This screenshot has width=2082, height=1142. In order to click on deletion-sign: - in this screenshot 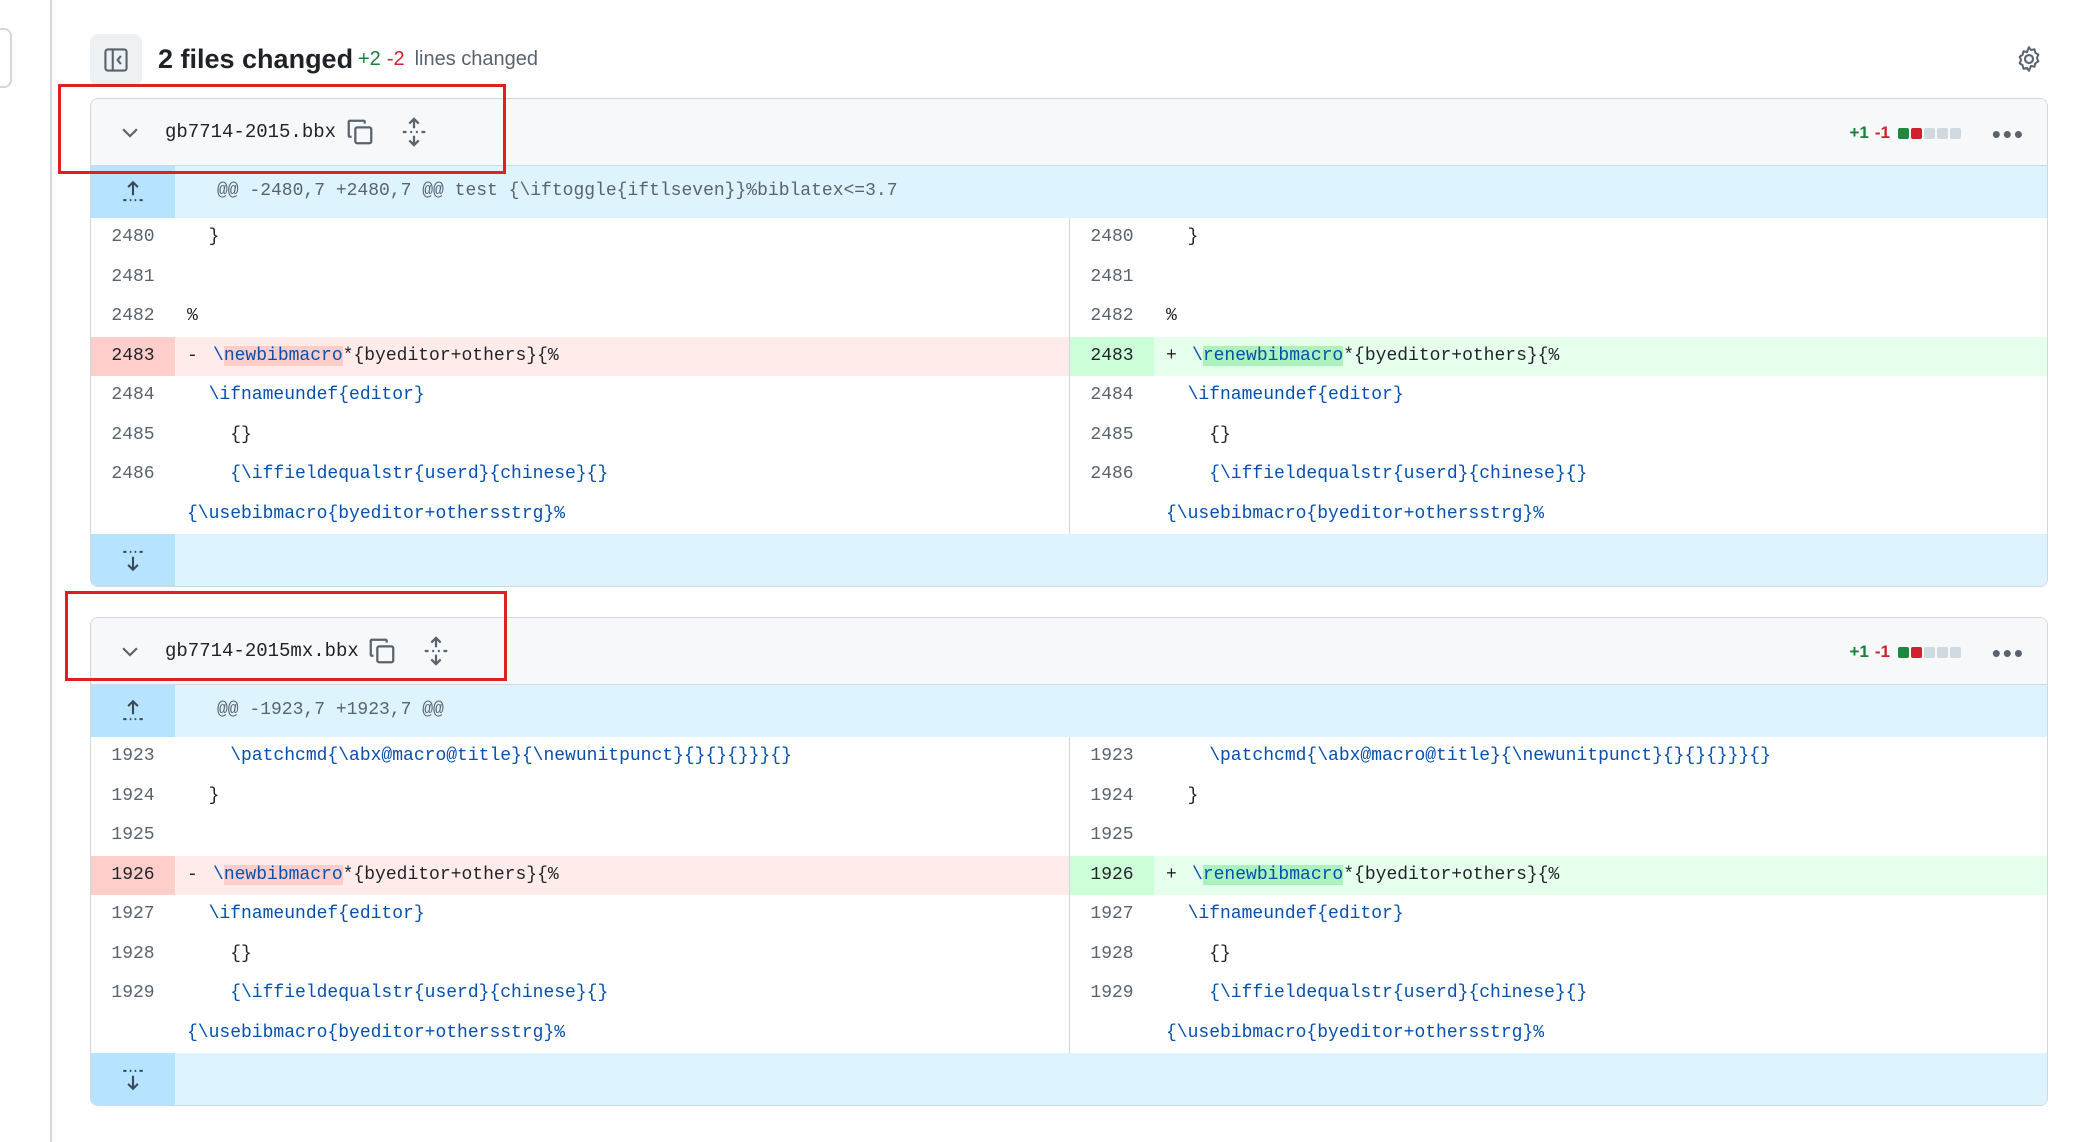, I will do `click(192, 355)`.